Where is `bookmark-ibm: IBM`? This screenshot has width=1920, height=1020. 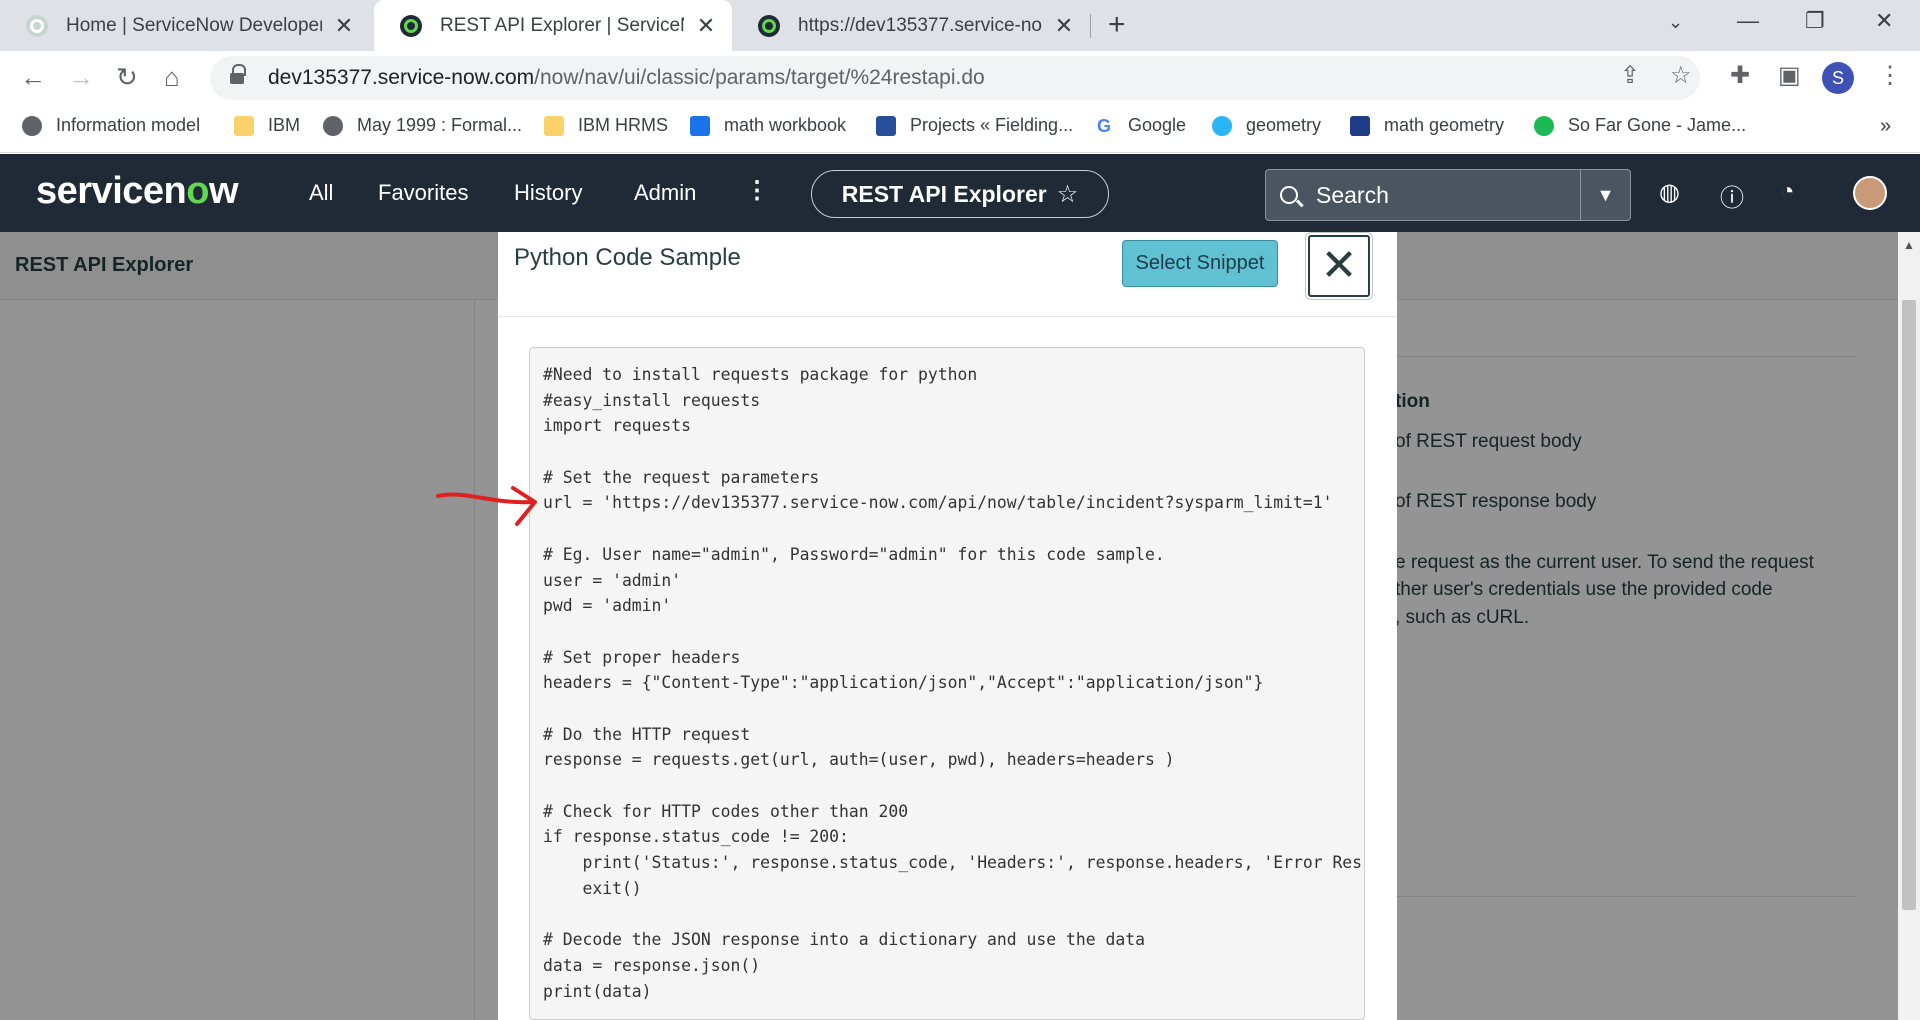
bookmark-ibm: IBM is located at coordinates (267, 125).